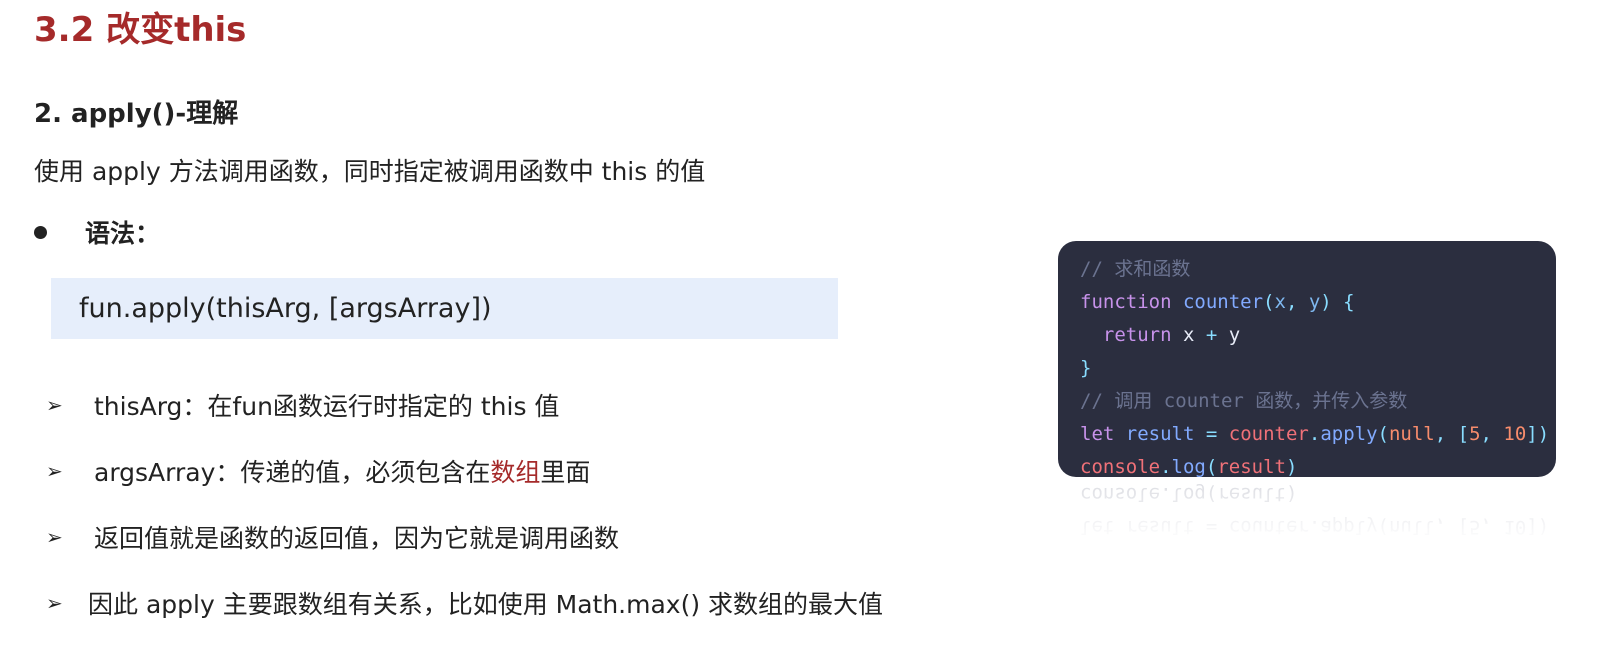 This screenshot has height=652, width=1607. I want to click on point-text-before: argsArray：传递的值，必须包含在, so click(292, 472).